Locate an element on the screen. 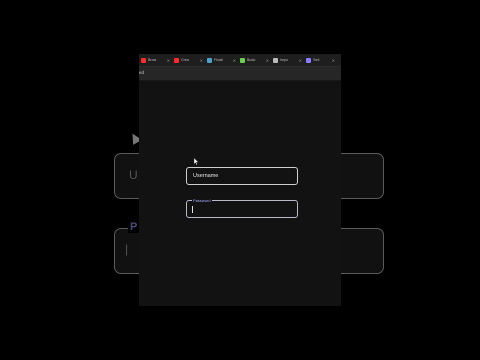  tab-bar: Brow × Crea × Floati × Budo × Impo × Sed × is located at coordinates (240, 60).